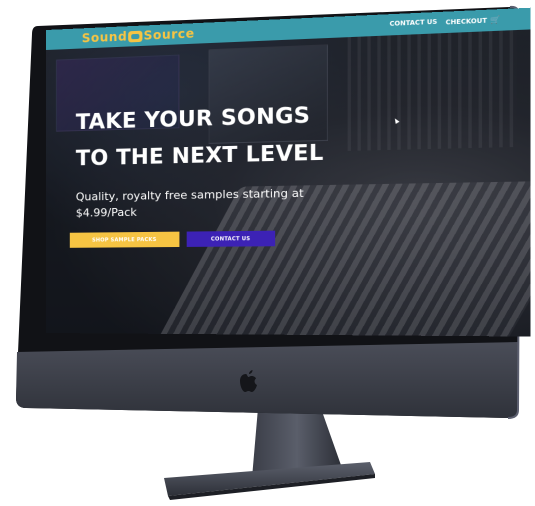 The width and height of the screenshot is (535, 506). What do you see at coordinates (267, 380) in the screenshot?
I see `monitor-chin` at bounding box center [267, 380].